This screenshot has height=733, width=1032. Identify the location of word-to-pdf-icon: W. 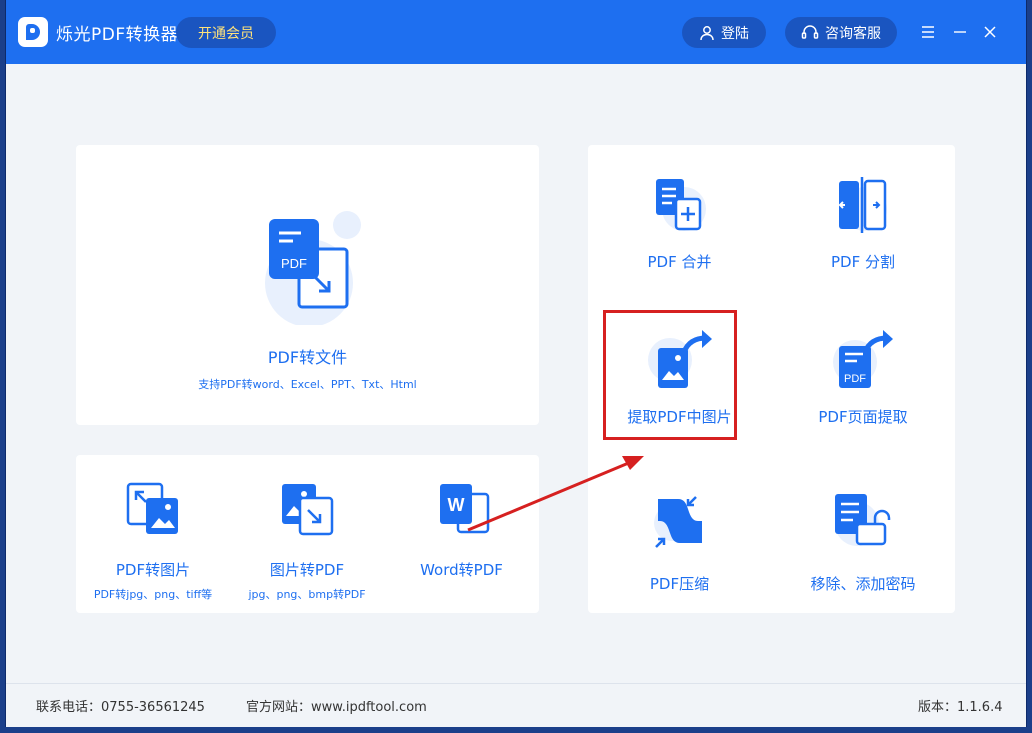
(465, 509).